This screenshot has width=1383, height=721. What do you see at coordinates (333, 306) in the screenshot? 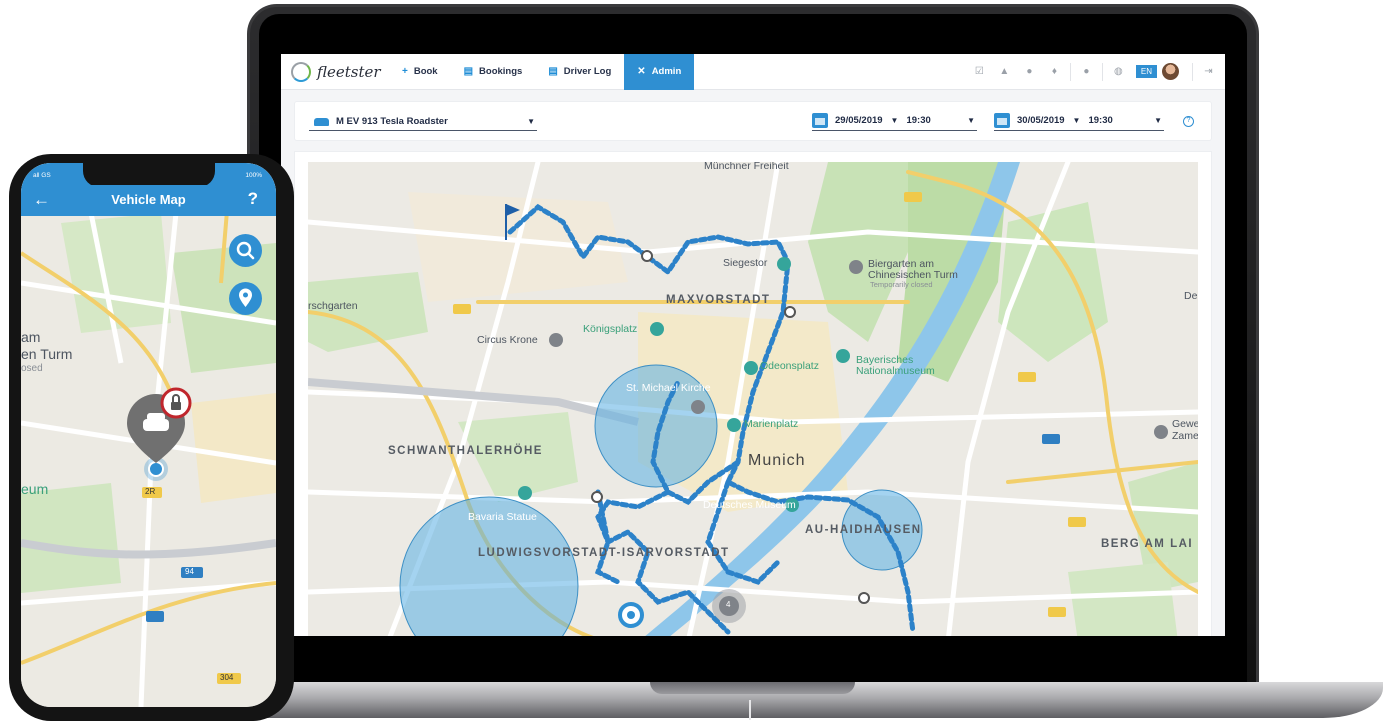
I see `map-label-hirschgarten: rschgarten` at bounding box center [333, 306].